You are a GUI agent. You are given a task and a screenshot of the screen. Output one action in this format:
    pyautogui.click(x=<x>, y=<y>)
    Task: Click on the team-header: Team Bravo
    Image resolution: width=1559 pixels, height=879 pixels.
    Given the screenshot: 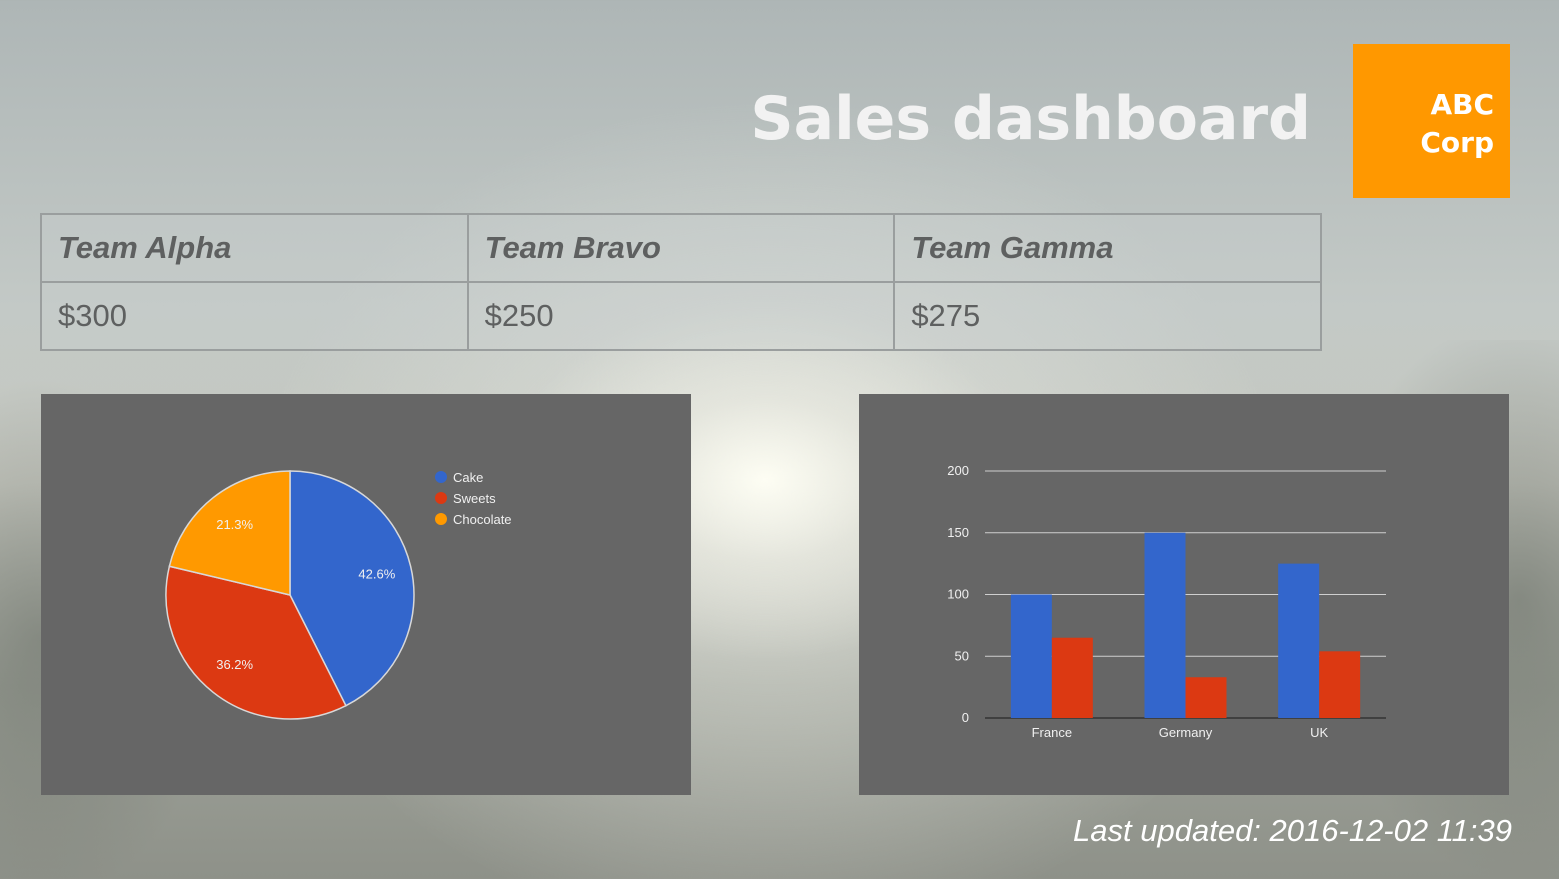 What is the action you would take?
    pyautogui.click(x=681, y=248)
    